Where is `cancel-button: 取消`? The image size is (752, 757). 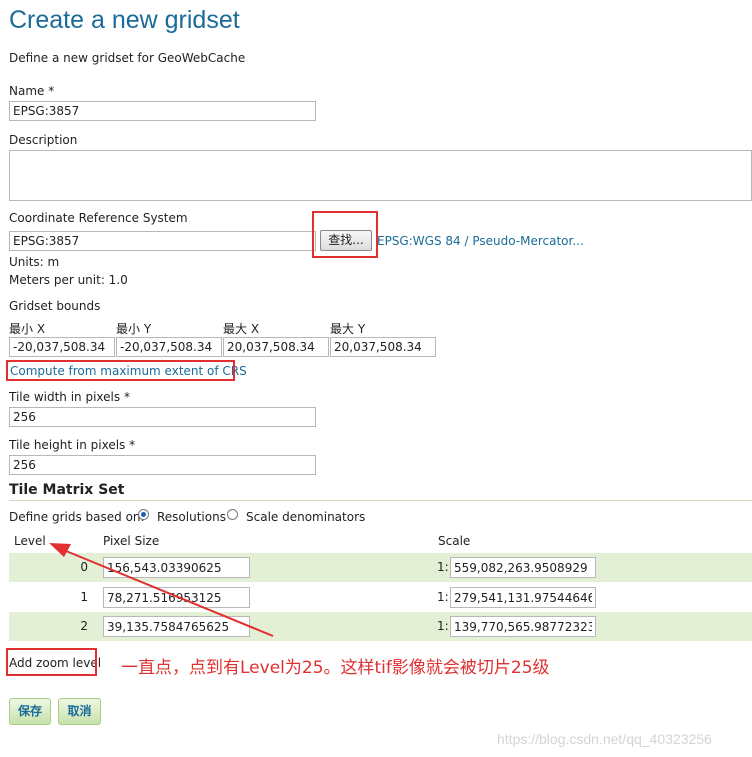 cancel-button: 取消 is located at coordinates (79, 711).